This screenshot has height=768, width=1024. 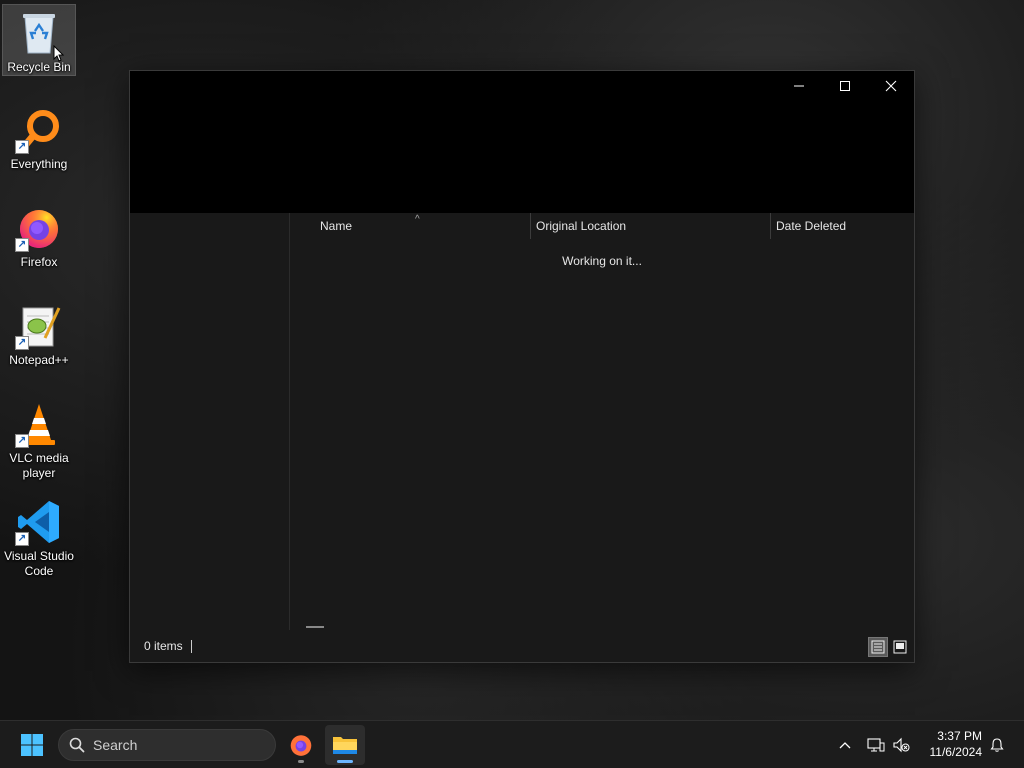 I want to click on volume-button, so click(x=901, y=745).